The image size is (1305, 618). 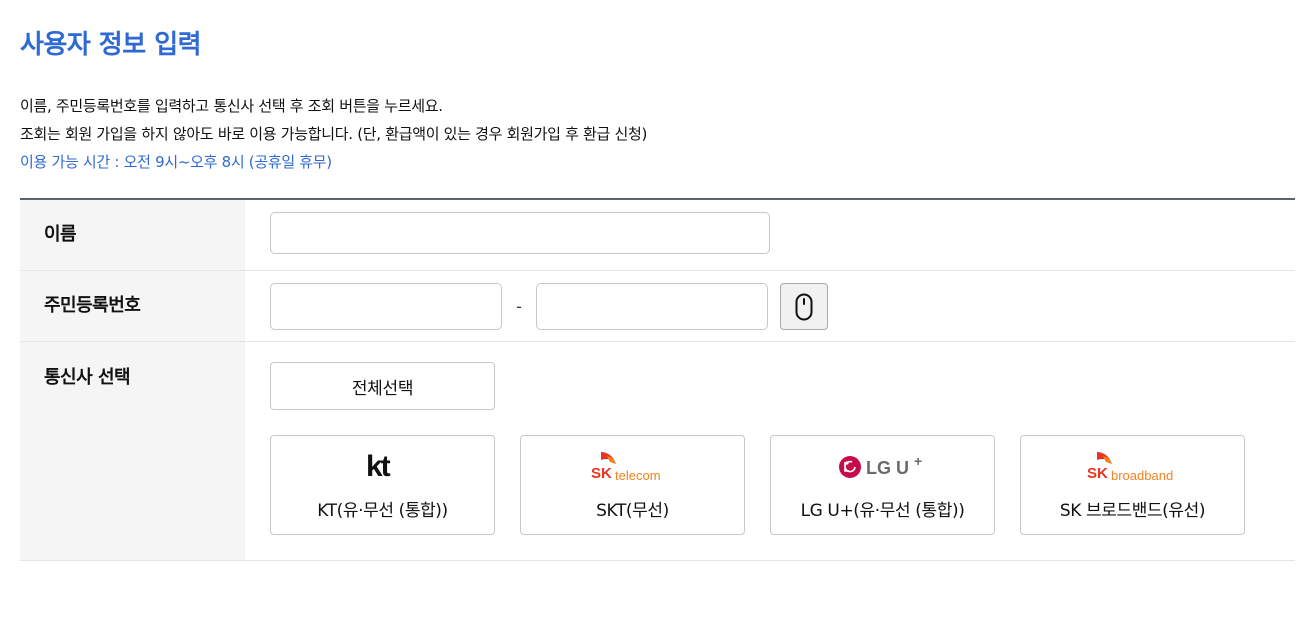 What do you see at coordinates (382, 386) in the screenshot?
I see `select-all-button: 전체선택` at bounding box center [382, 386].